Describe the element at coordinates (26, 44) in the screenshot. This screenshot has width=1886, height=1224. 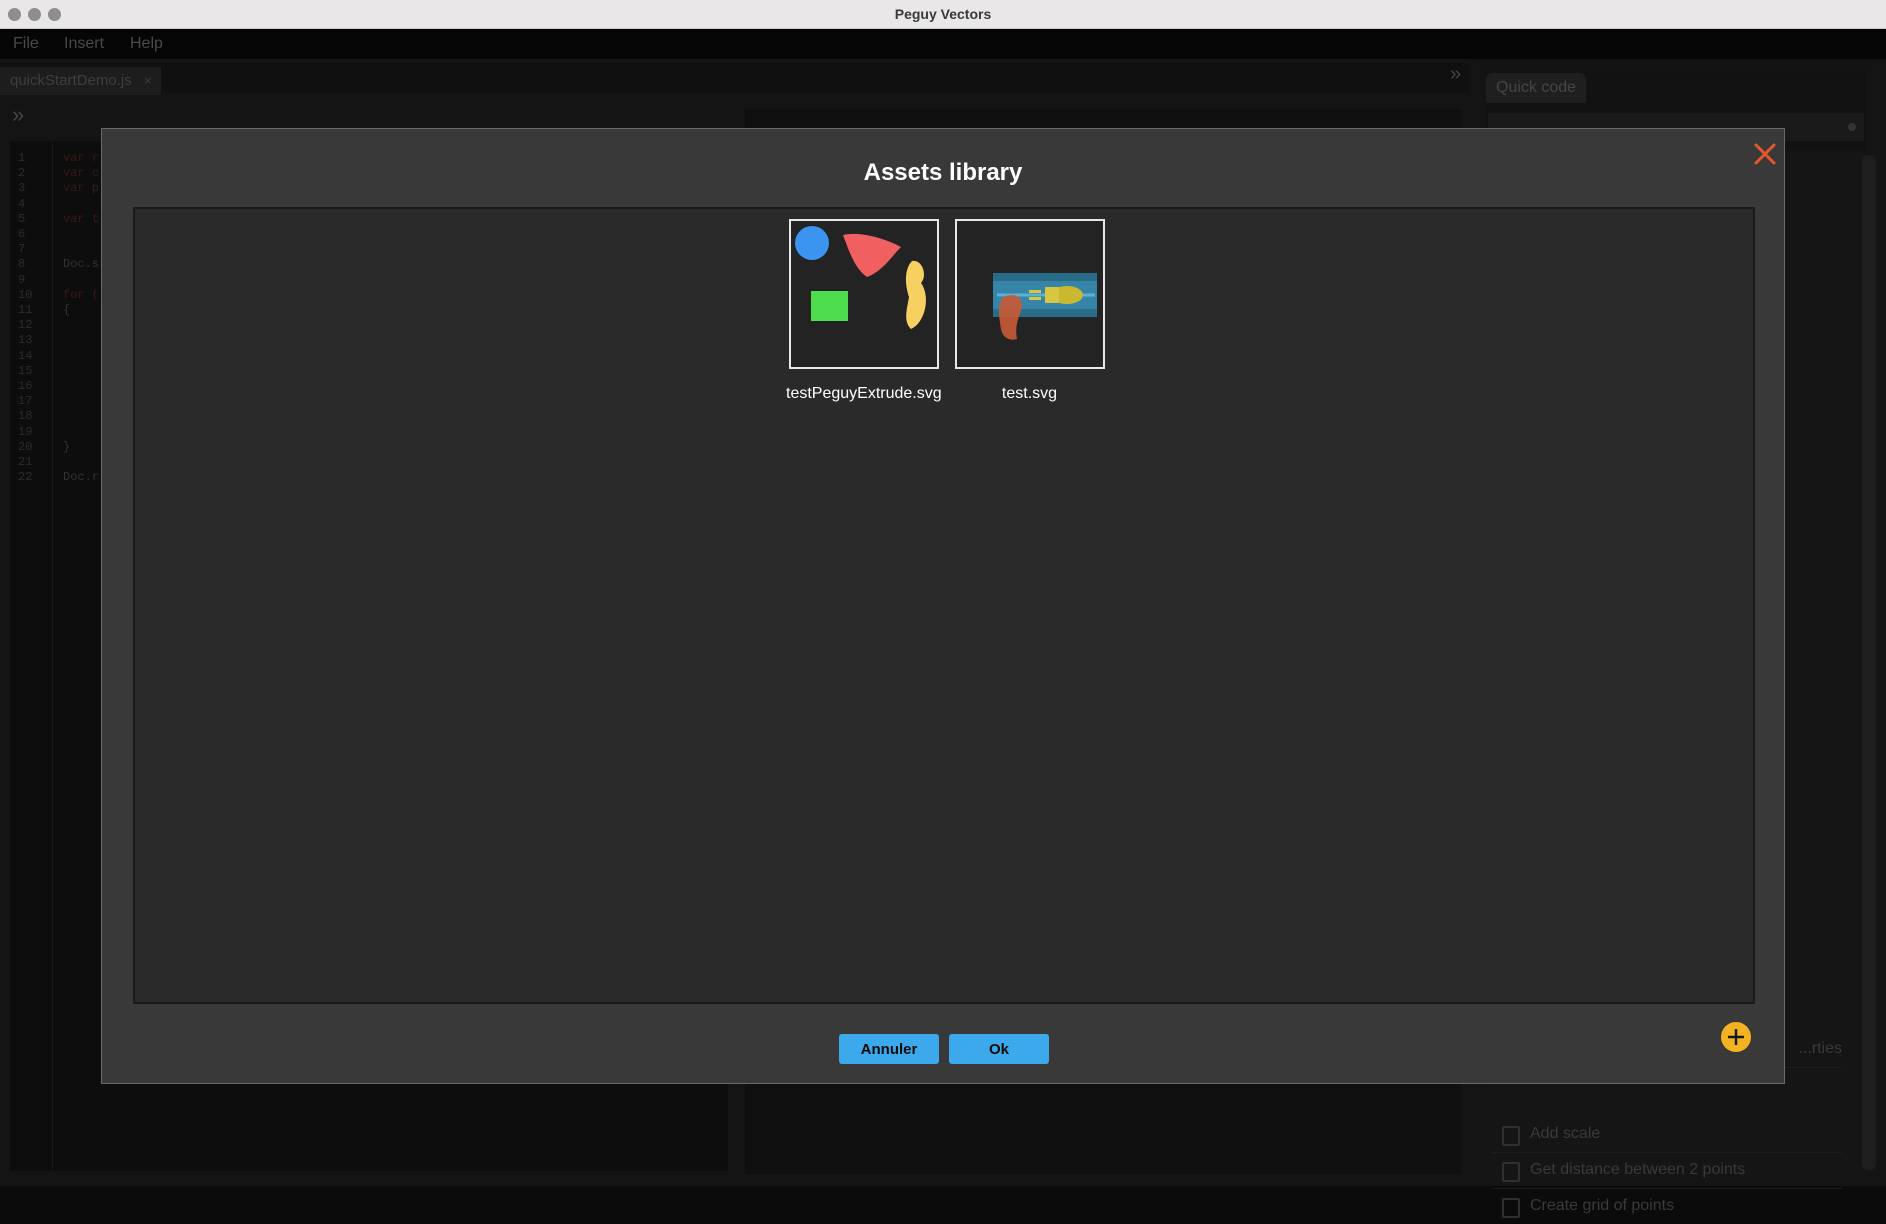
I see `menu-file: File` at that location.